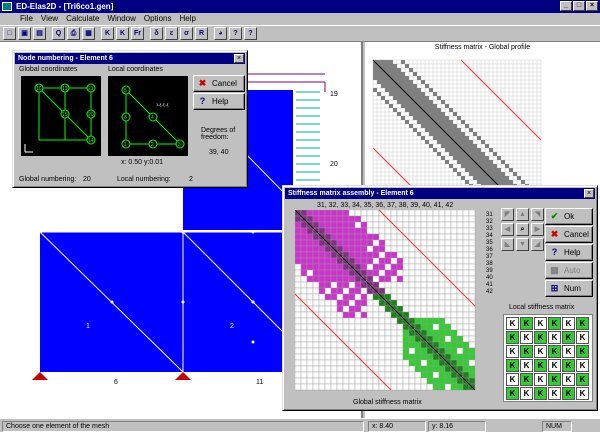 The width and height of the screenshot is (600, 432). I want to click on nav-up-icon: ▲, so click(522, 214).